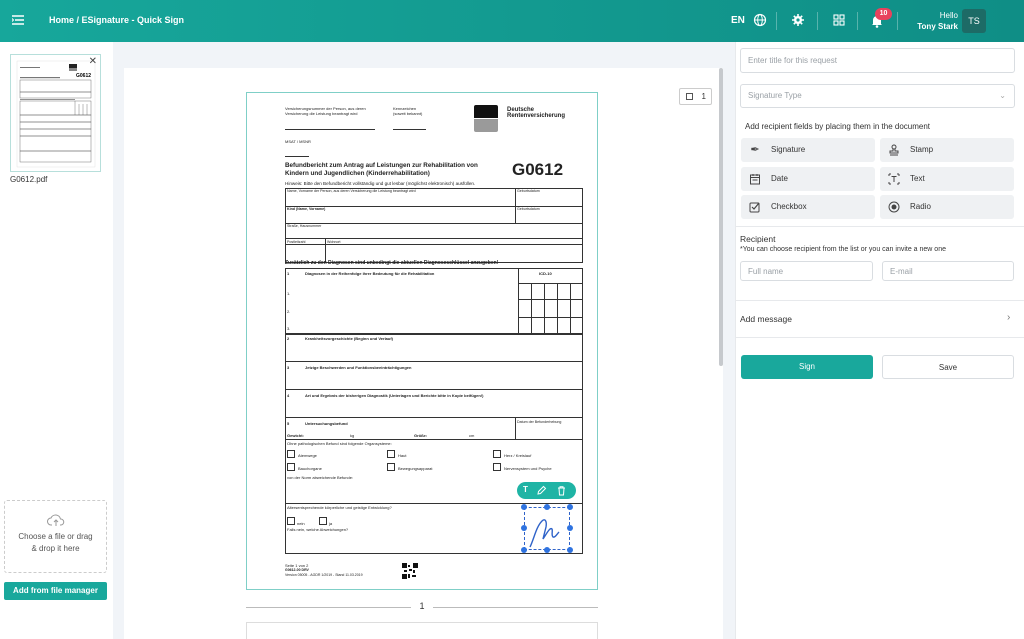 The height and width of the screenshot is (639, 1024). Describe the element at coordinates (937, 26) in the screenshot. I see `user-name: Tony Stark` at that location.